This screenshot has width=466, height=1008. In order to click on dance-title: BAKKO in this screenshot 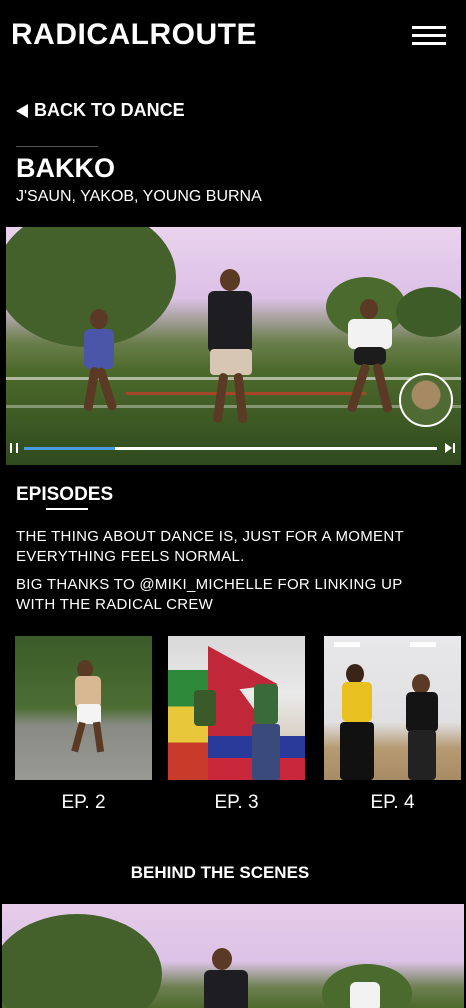, I will do `click(65, 168)`.